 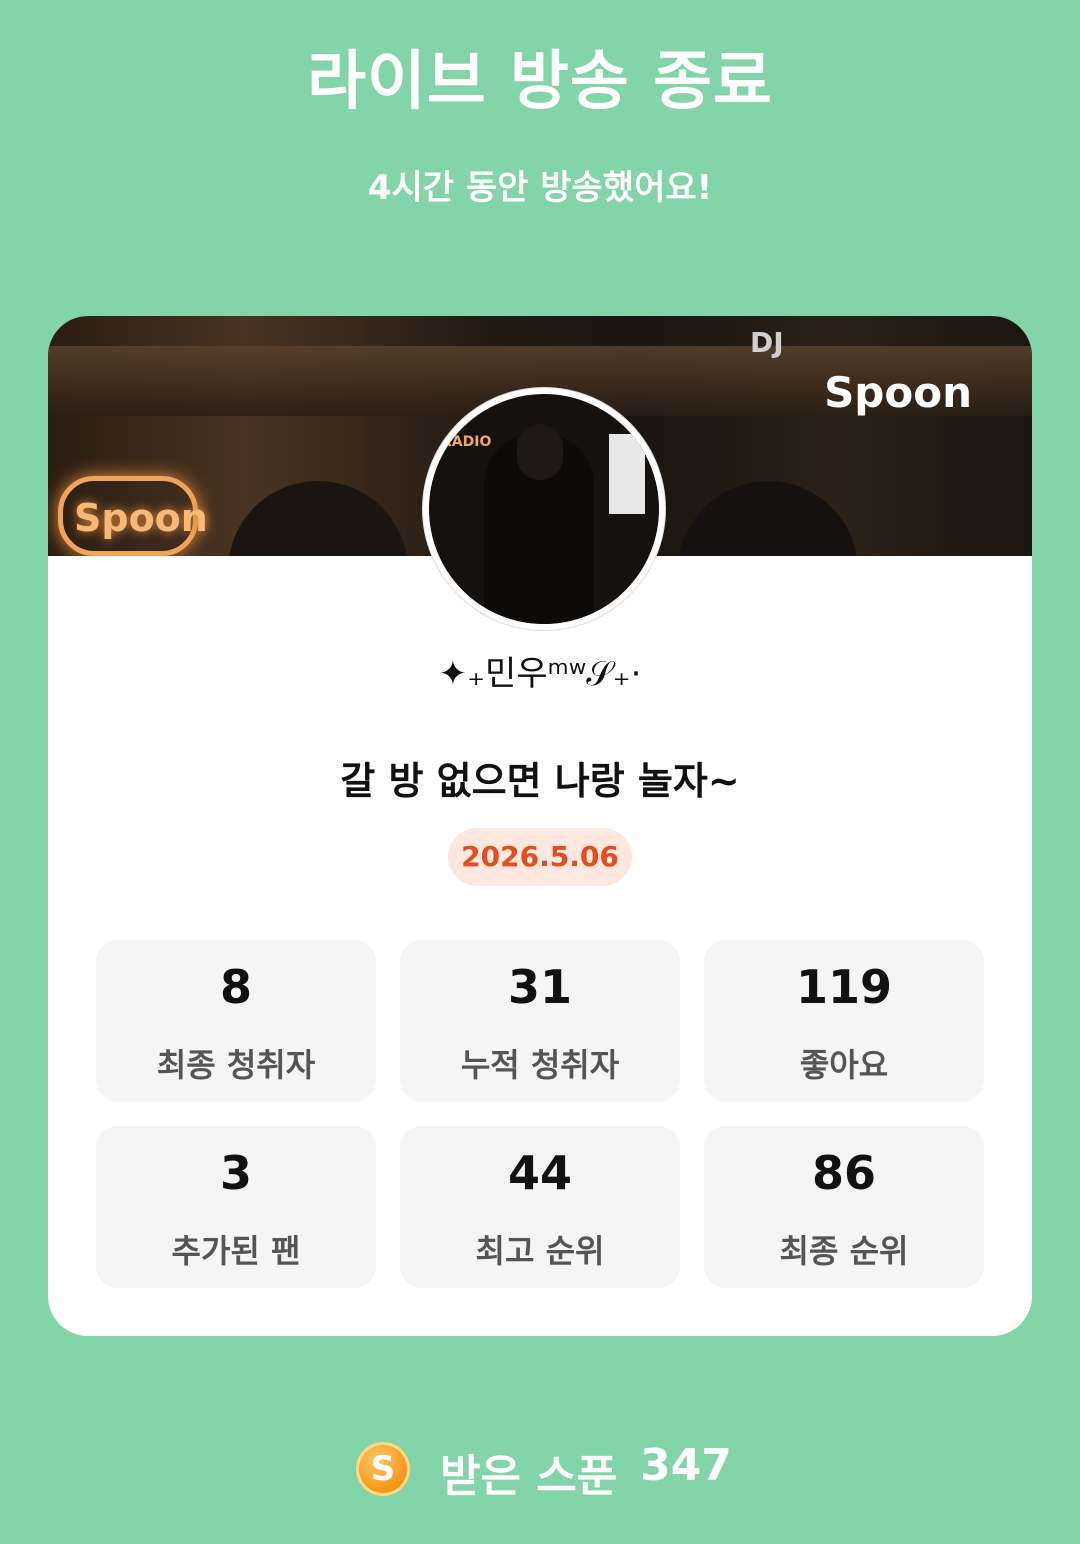 I want to click on avatar: RADIO, so click(x=544, y=509).